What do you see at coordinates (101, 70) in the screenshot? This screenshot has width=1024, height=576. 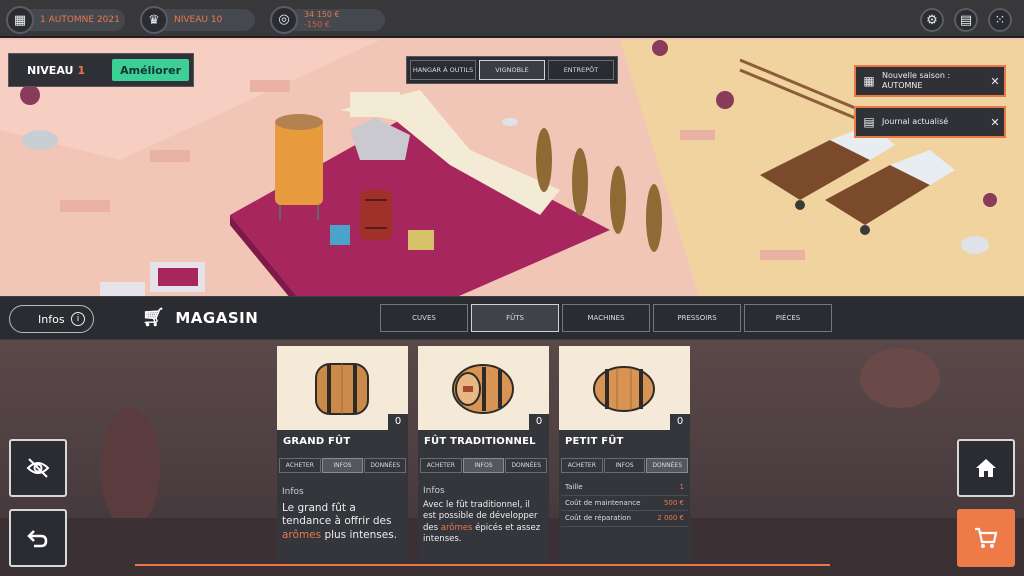 I see `building-level-box: NIVEAU 1 Améliorer` at bounding box center [101, 70].